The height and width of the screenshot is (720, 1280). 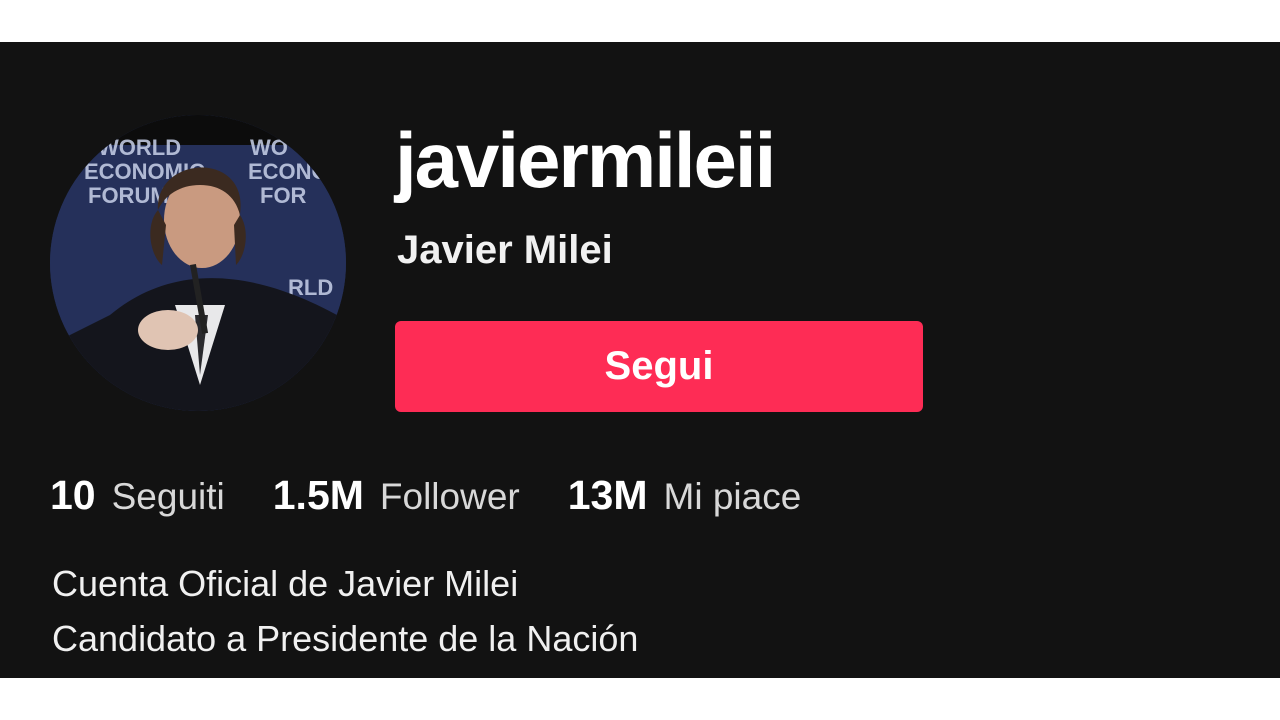 I want to click on likes-label: Mi piace, so click(x=732, y=496).